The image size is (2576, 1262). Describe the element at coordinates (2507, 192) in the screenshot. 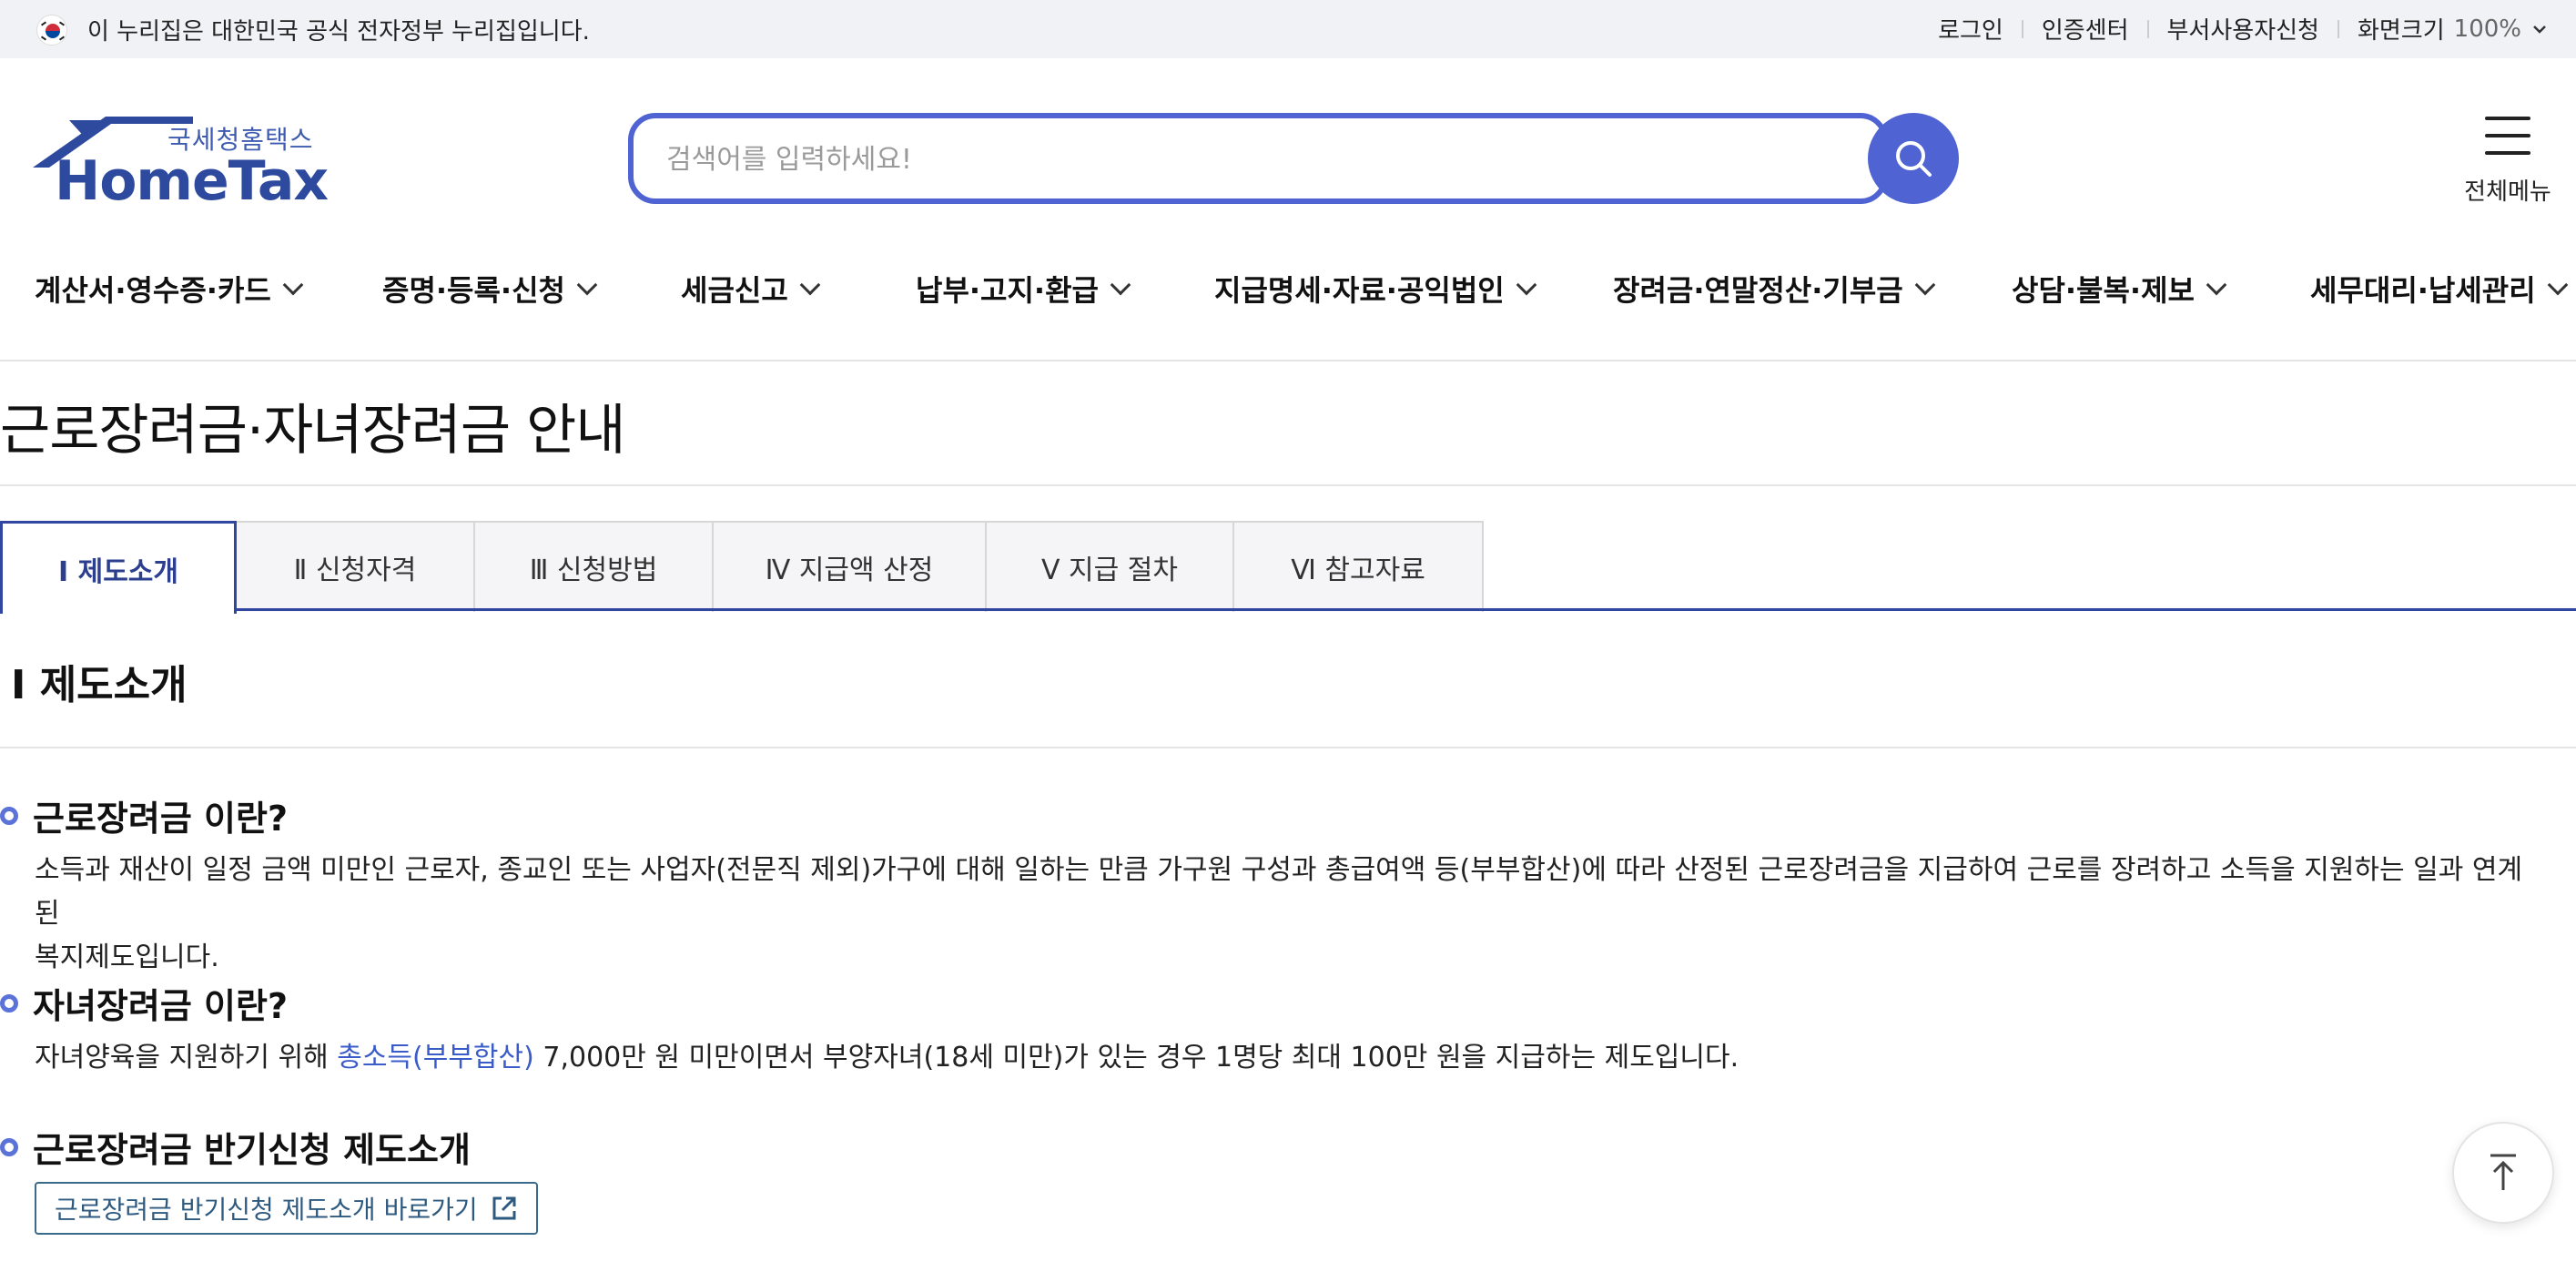

I see `all-menu-label: 전체메뉴` at that location.